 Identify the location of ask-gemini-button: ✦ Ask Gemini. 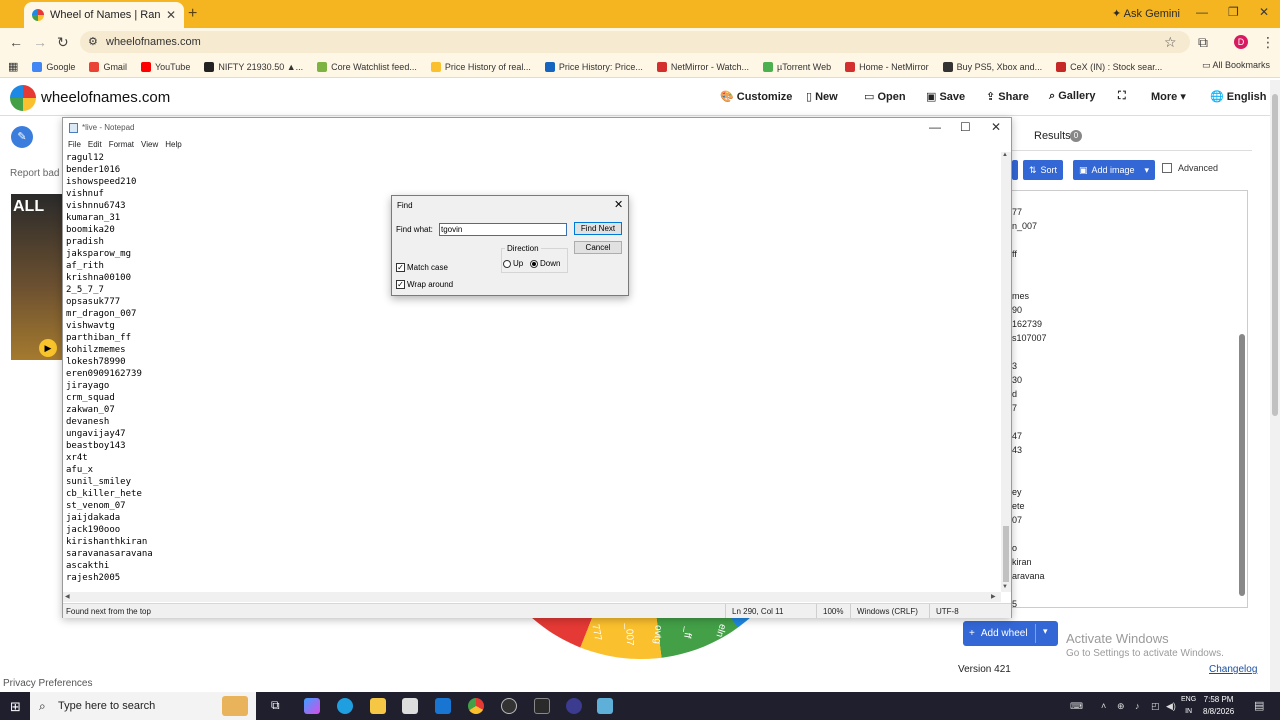
(1146, 13).